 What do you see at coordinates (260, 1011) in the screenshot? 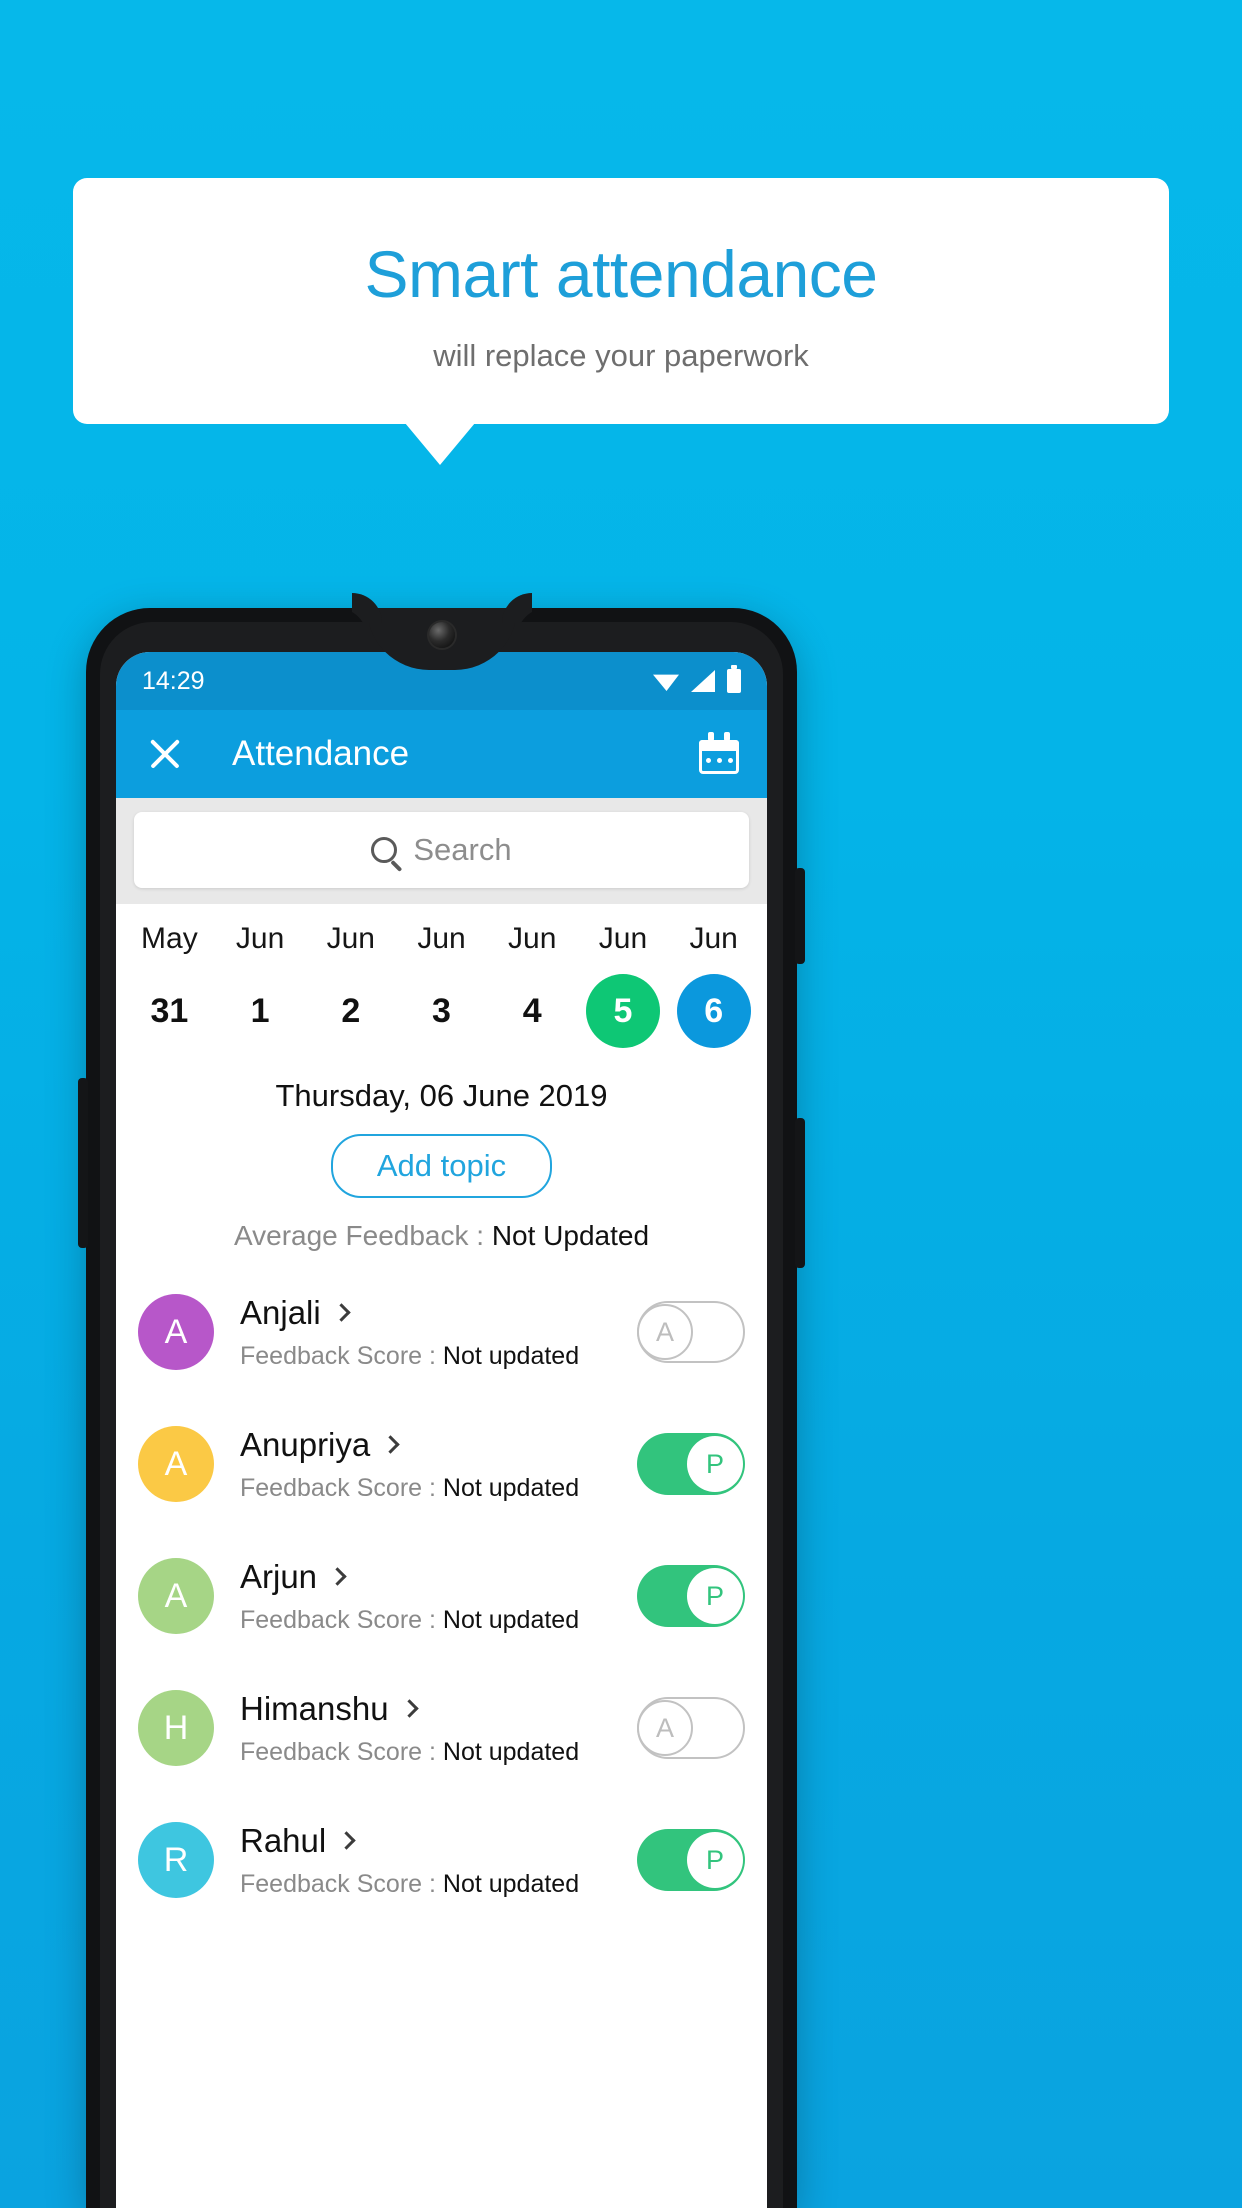
I see `date-day-number: 1` at bounding box center [260, 1011].